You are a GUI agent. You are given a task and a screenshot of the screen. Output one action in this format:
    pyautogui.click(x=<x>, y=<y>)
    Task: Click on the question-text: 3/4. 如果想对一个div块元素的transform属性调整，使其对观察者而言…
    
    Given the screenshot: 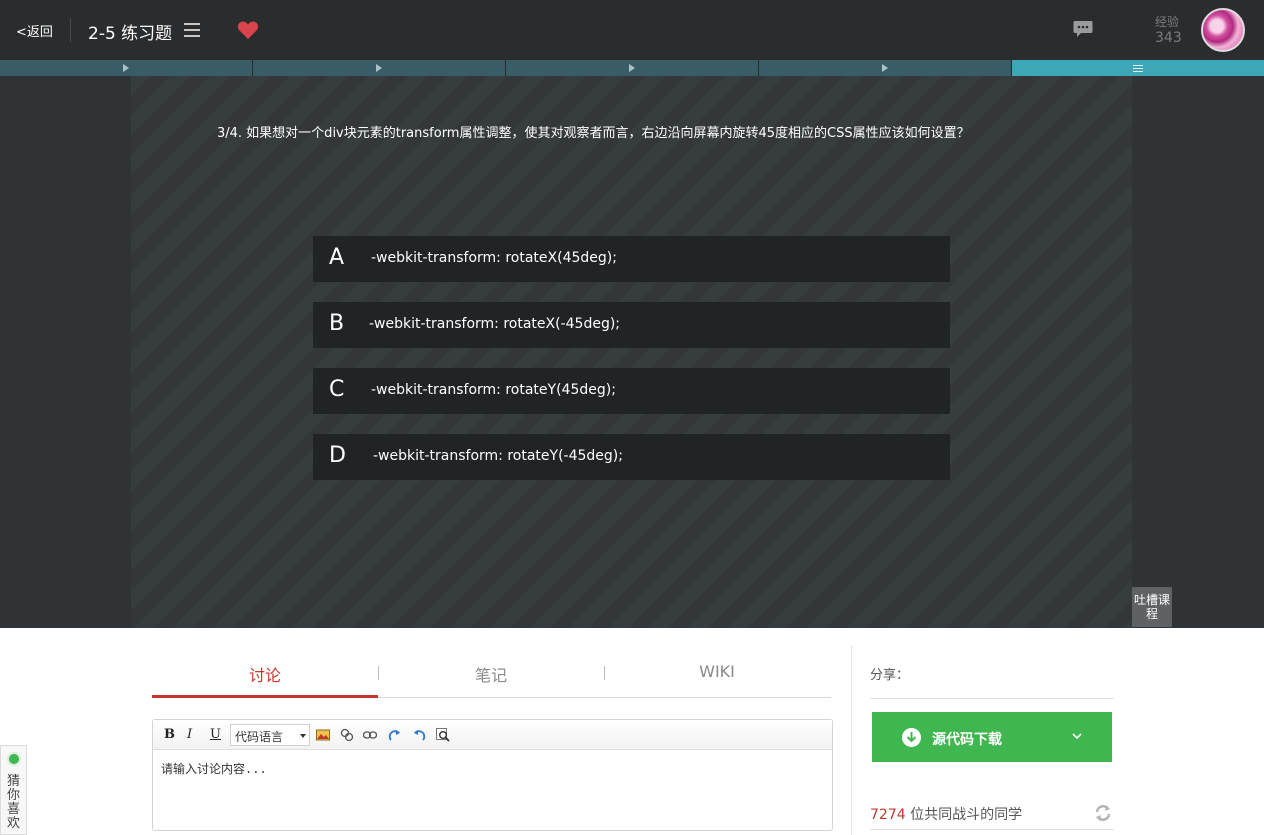 What is the action you would take?
    pyautogui.click(x=593, y=133)
    